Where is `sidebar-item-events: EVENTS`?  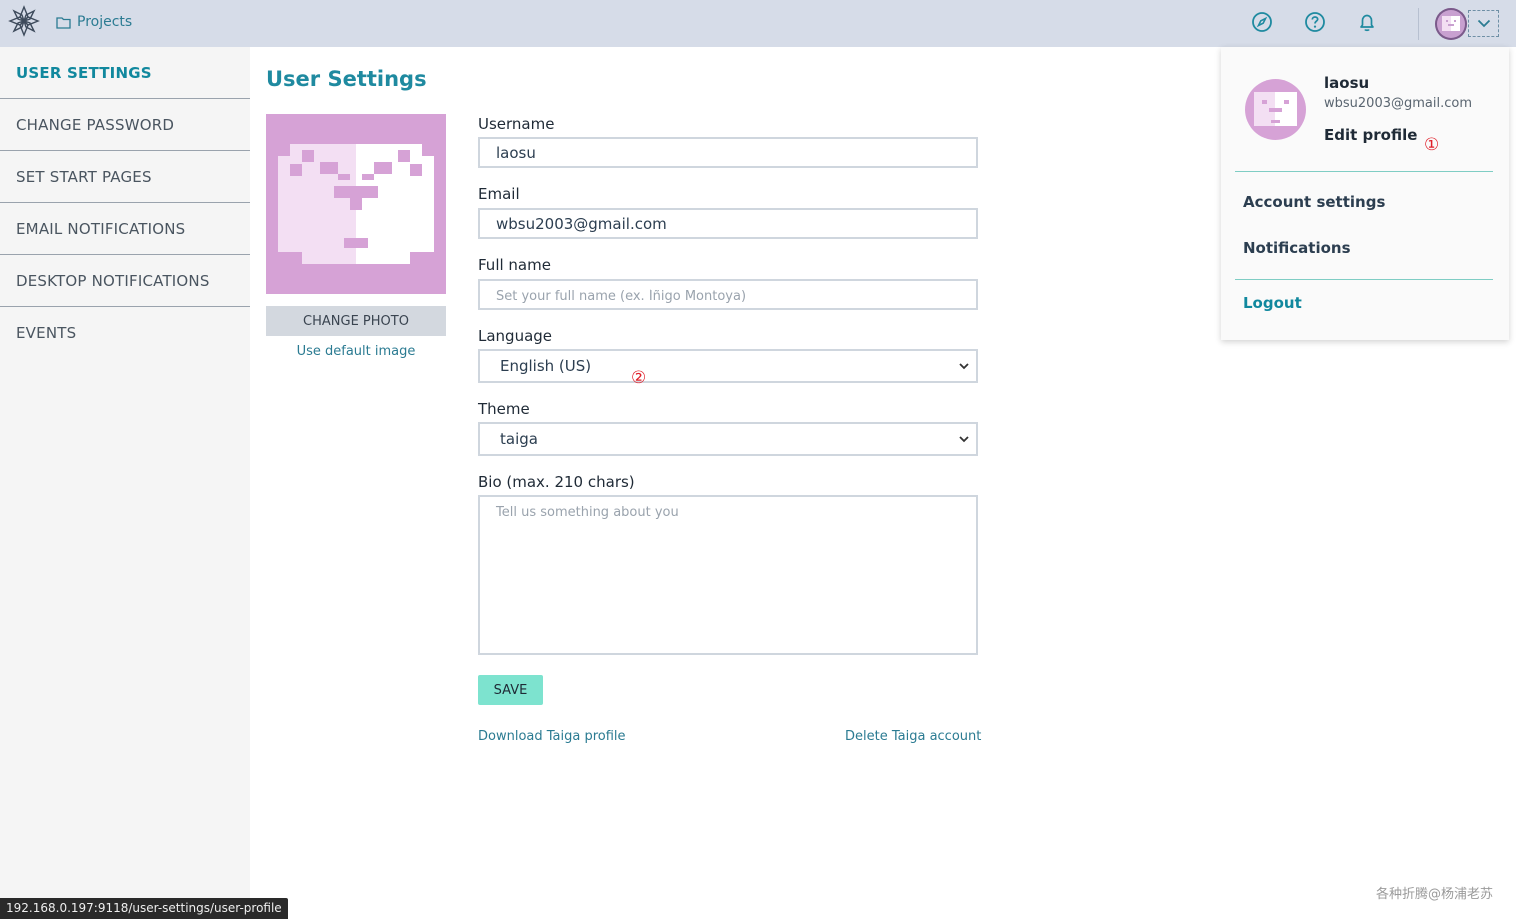 sidebar-item-events: EVENTS is located at coordinates (125, 333).